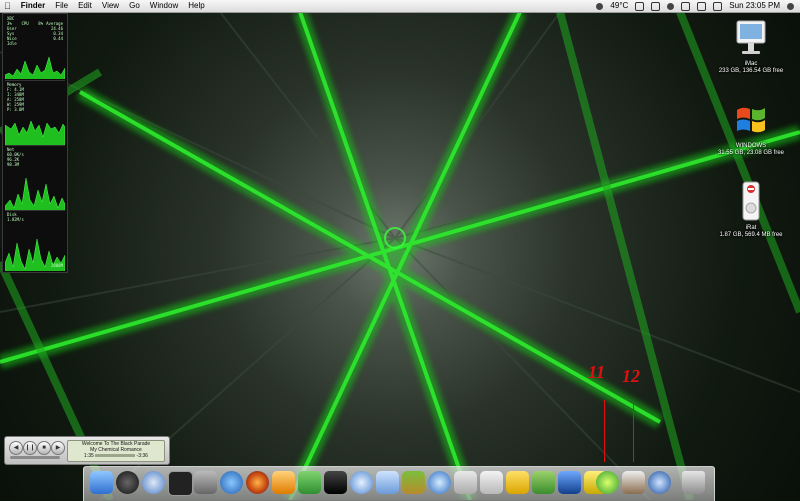 The height and width of the screenshot is (501, 800). Describe the element at coordinates (101, 482) in the screenshot. I see `finder-icon` at that location.